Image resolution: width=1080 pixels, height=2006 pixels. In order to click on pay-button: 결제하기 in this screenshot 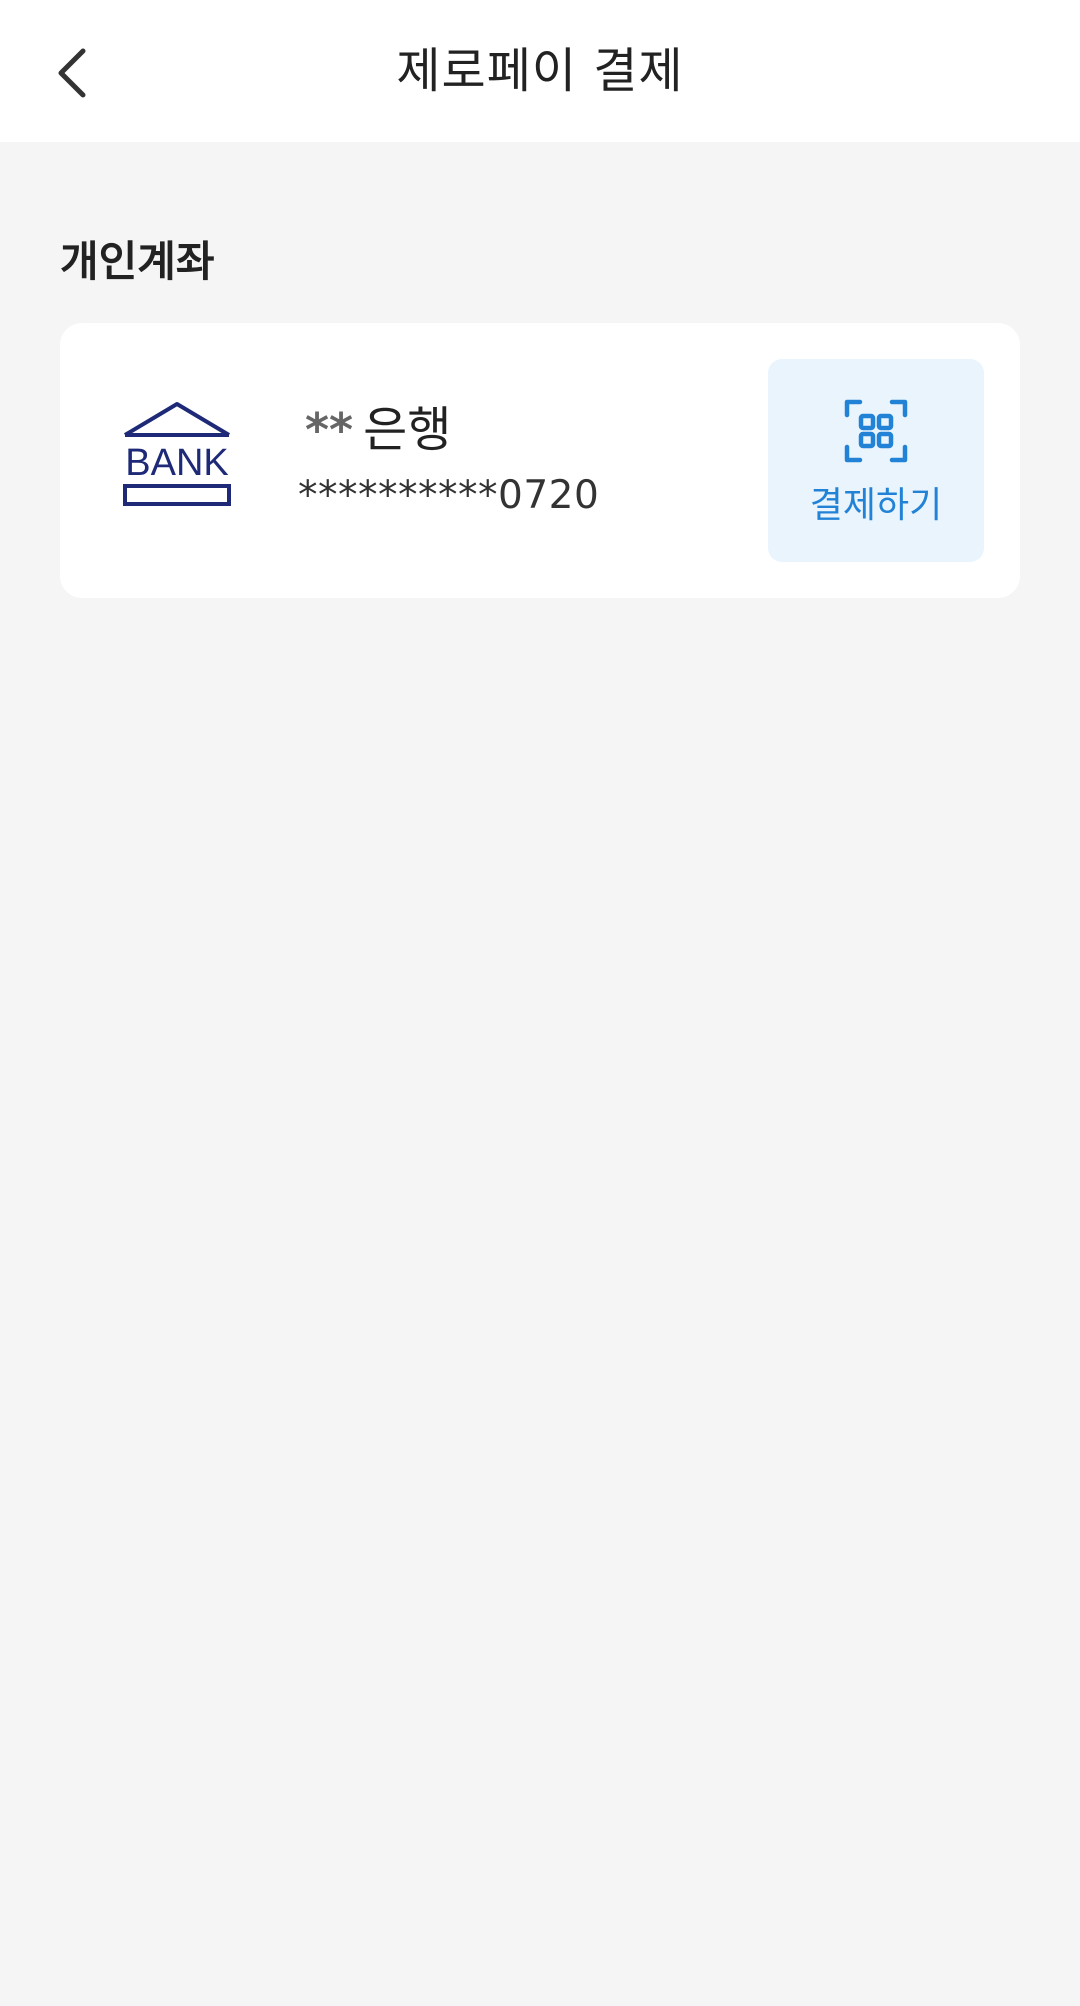, I will do `click(876, 460)`.